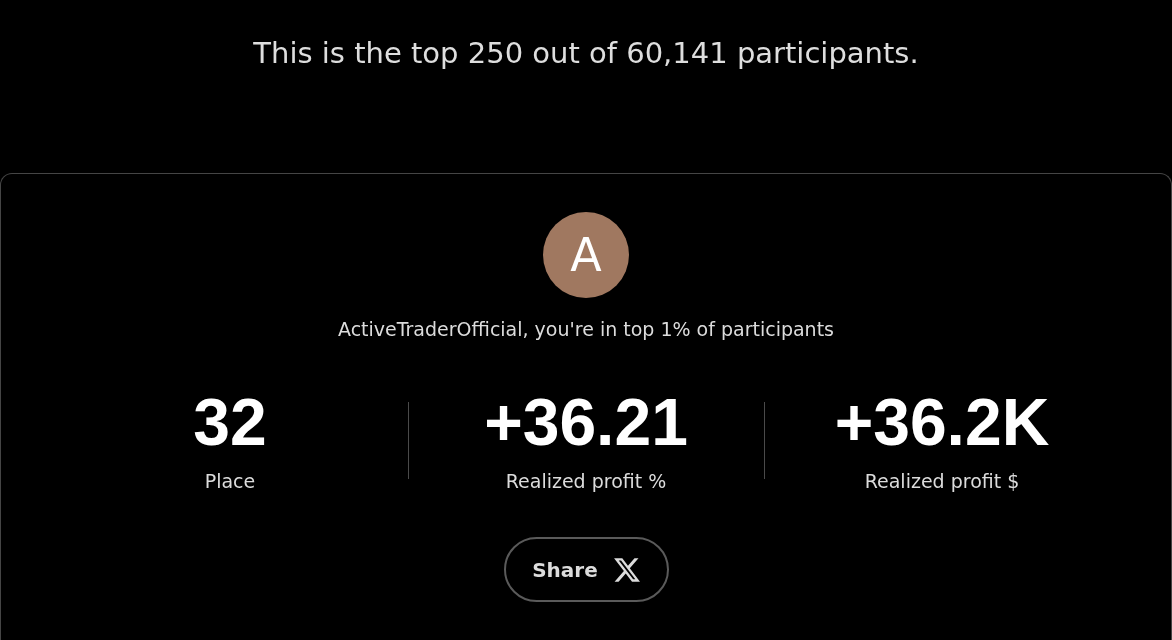 The image size is (1172, 640). Describe the element at coordinates (586, 255) in the screenshot. I see `avatar: A` at that location.